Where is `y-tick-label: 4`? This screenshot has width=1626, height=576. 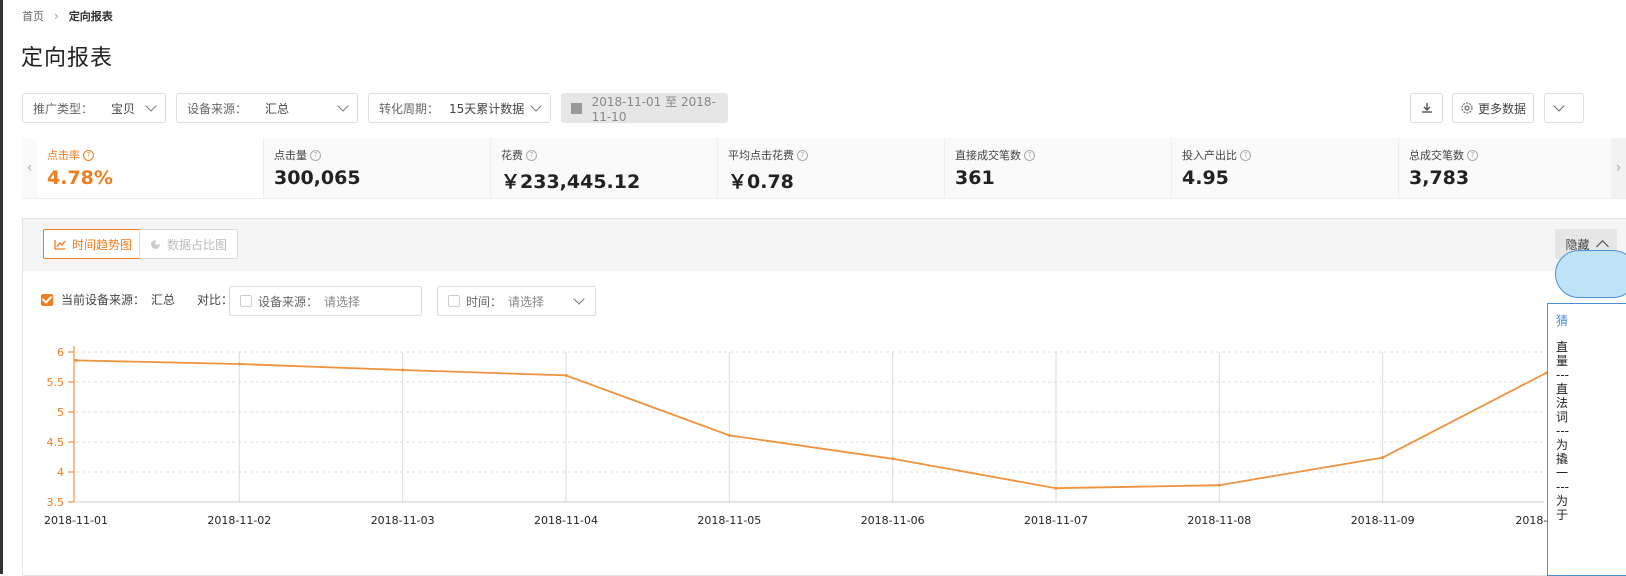
y-tick-label: 4 is located at coordinates (60, 472).